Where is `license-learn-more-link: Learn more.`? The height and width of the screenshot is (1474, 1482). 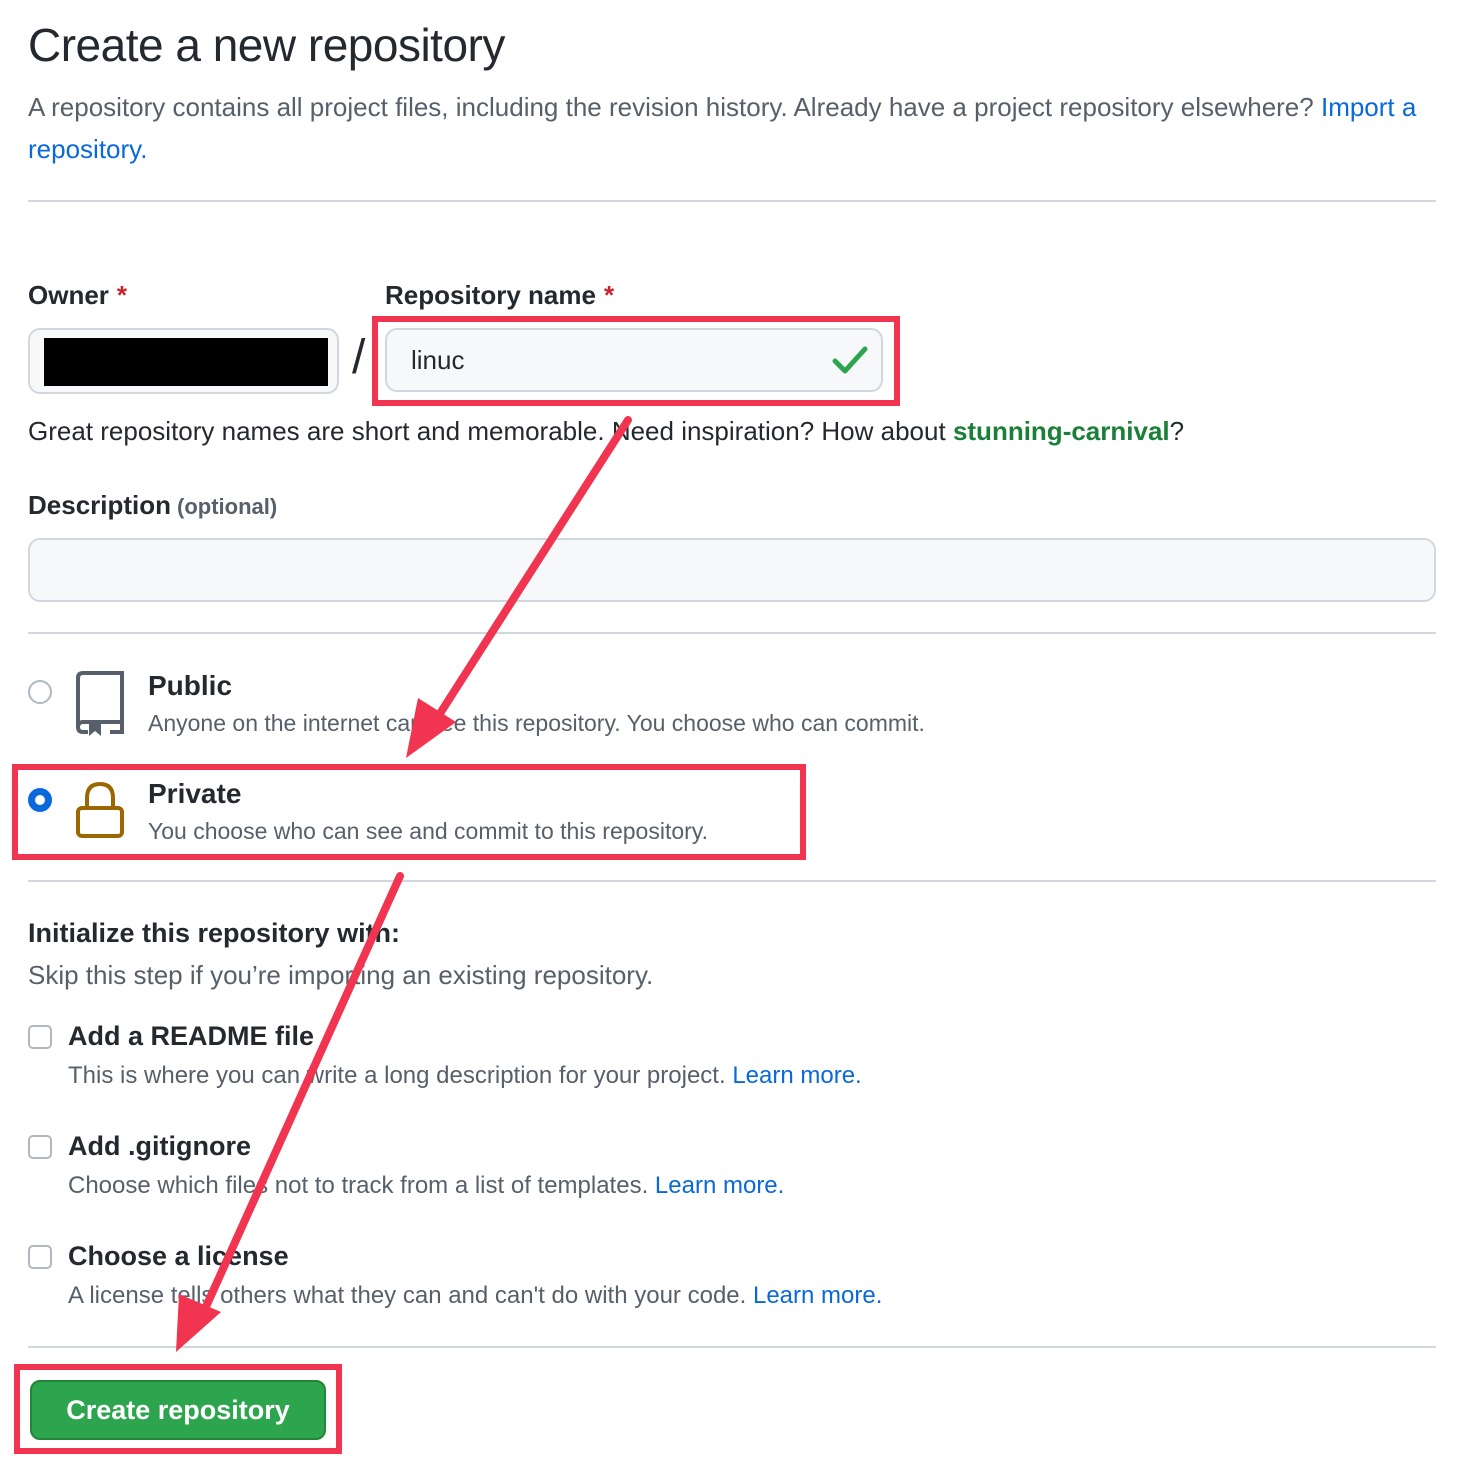
license-learn-more-link: Learn more. is located at coordinates (817, 1295).